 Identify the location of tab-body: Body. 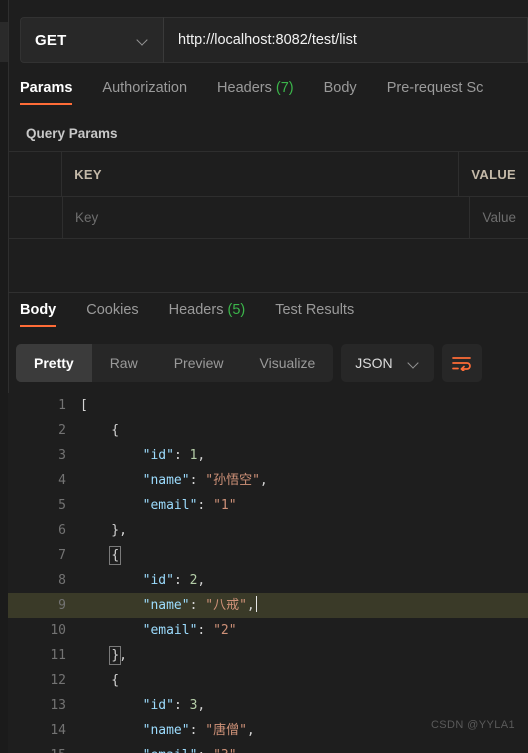
(340, 92).